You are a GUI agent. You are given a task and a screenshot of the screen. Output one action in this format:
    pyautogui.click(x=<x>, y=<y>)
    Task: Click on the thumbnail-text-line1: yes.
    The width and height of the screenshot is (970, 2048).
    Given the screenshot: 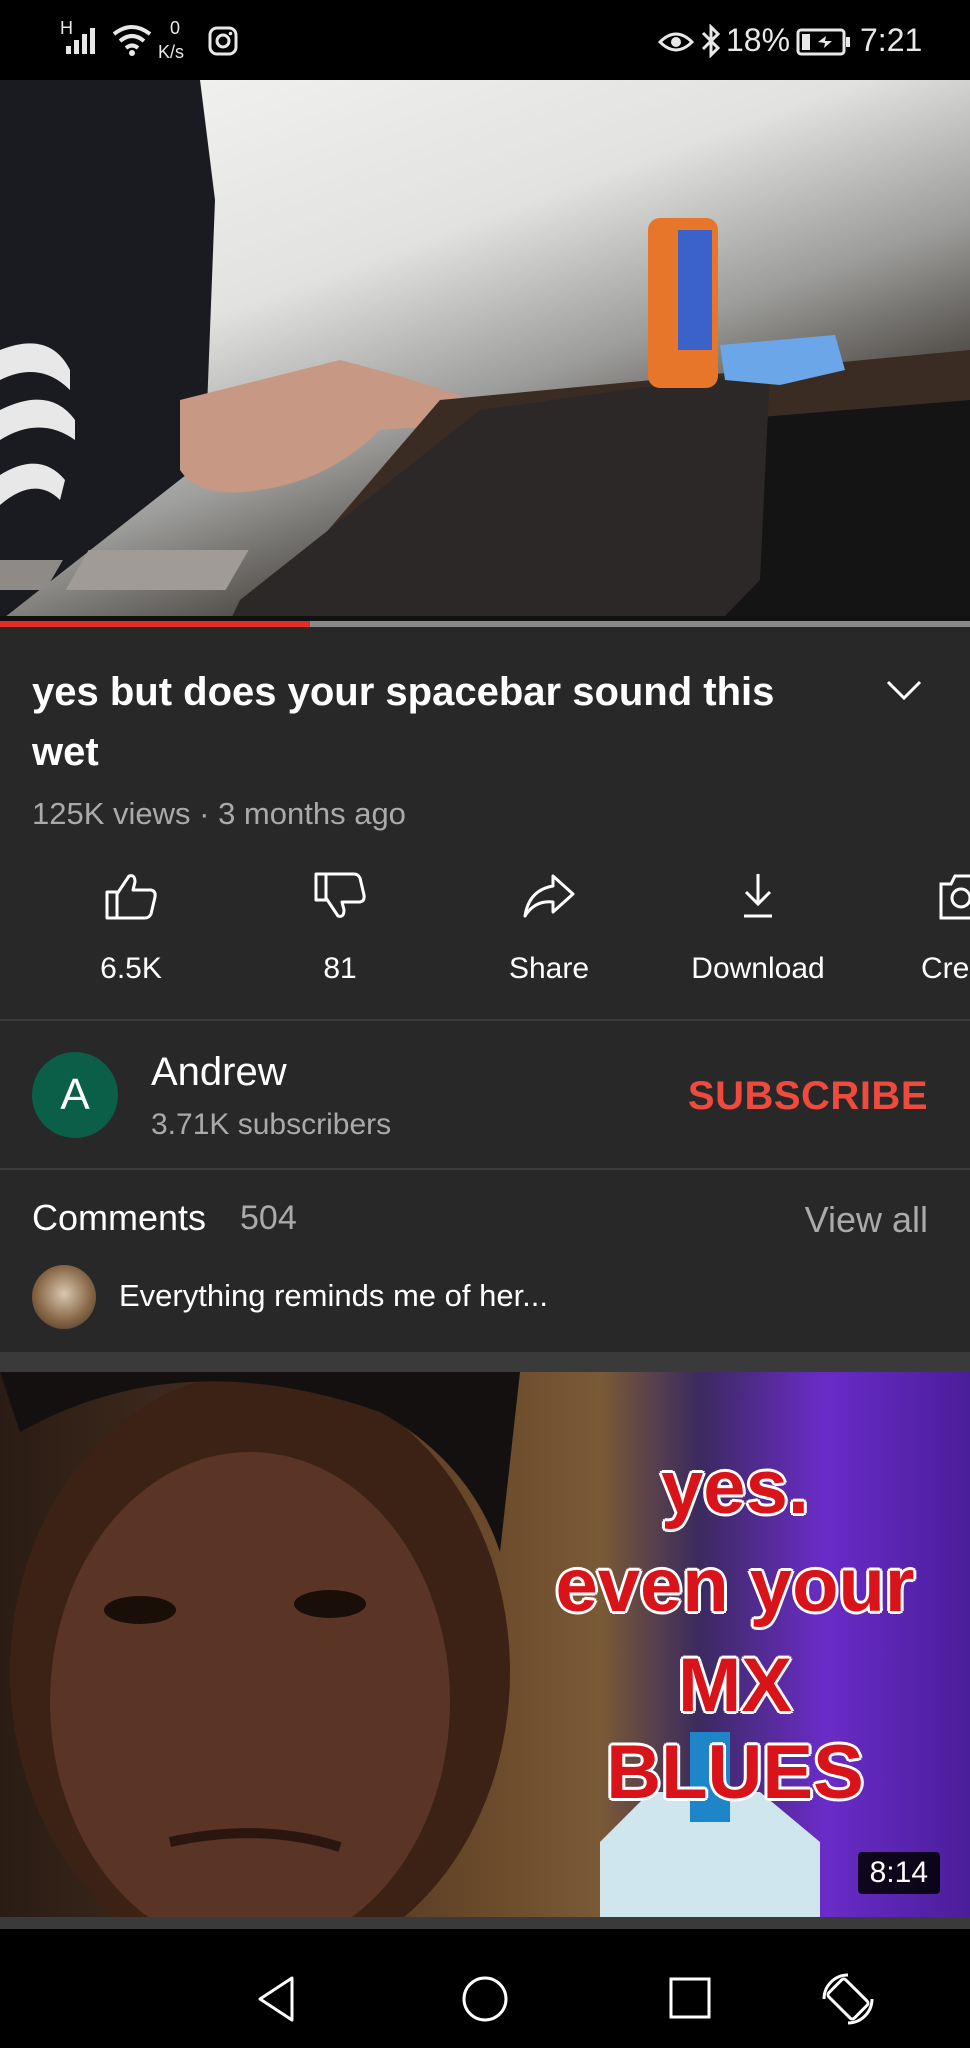 What is the action you would take?
    pyautogui.click(x=735, y=1487)
    